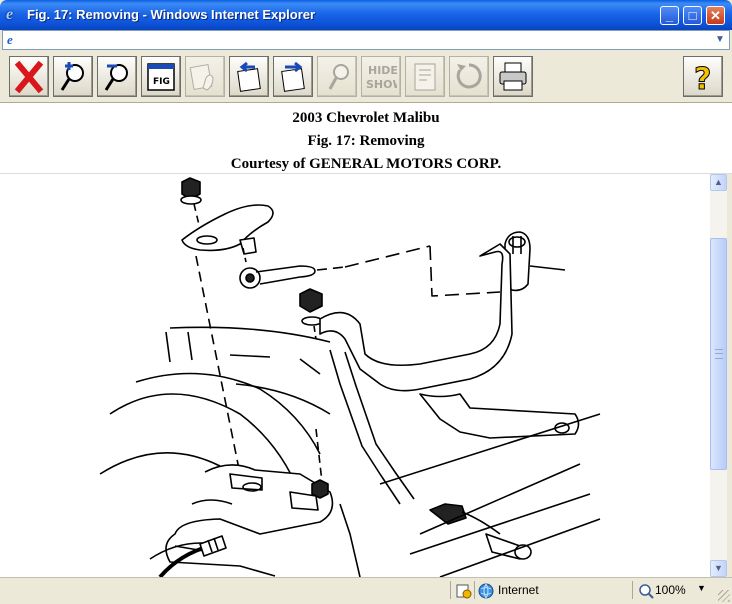 Image resolution: width=732 pixels, height=604 pixels. I want to click on print-button, so click(513, 76).